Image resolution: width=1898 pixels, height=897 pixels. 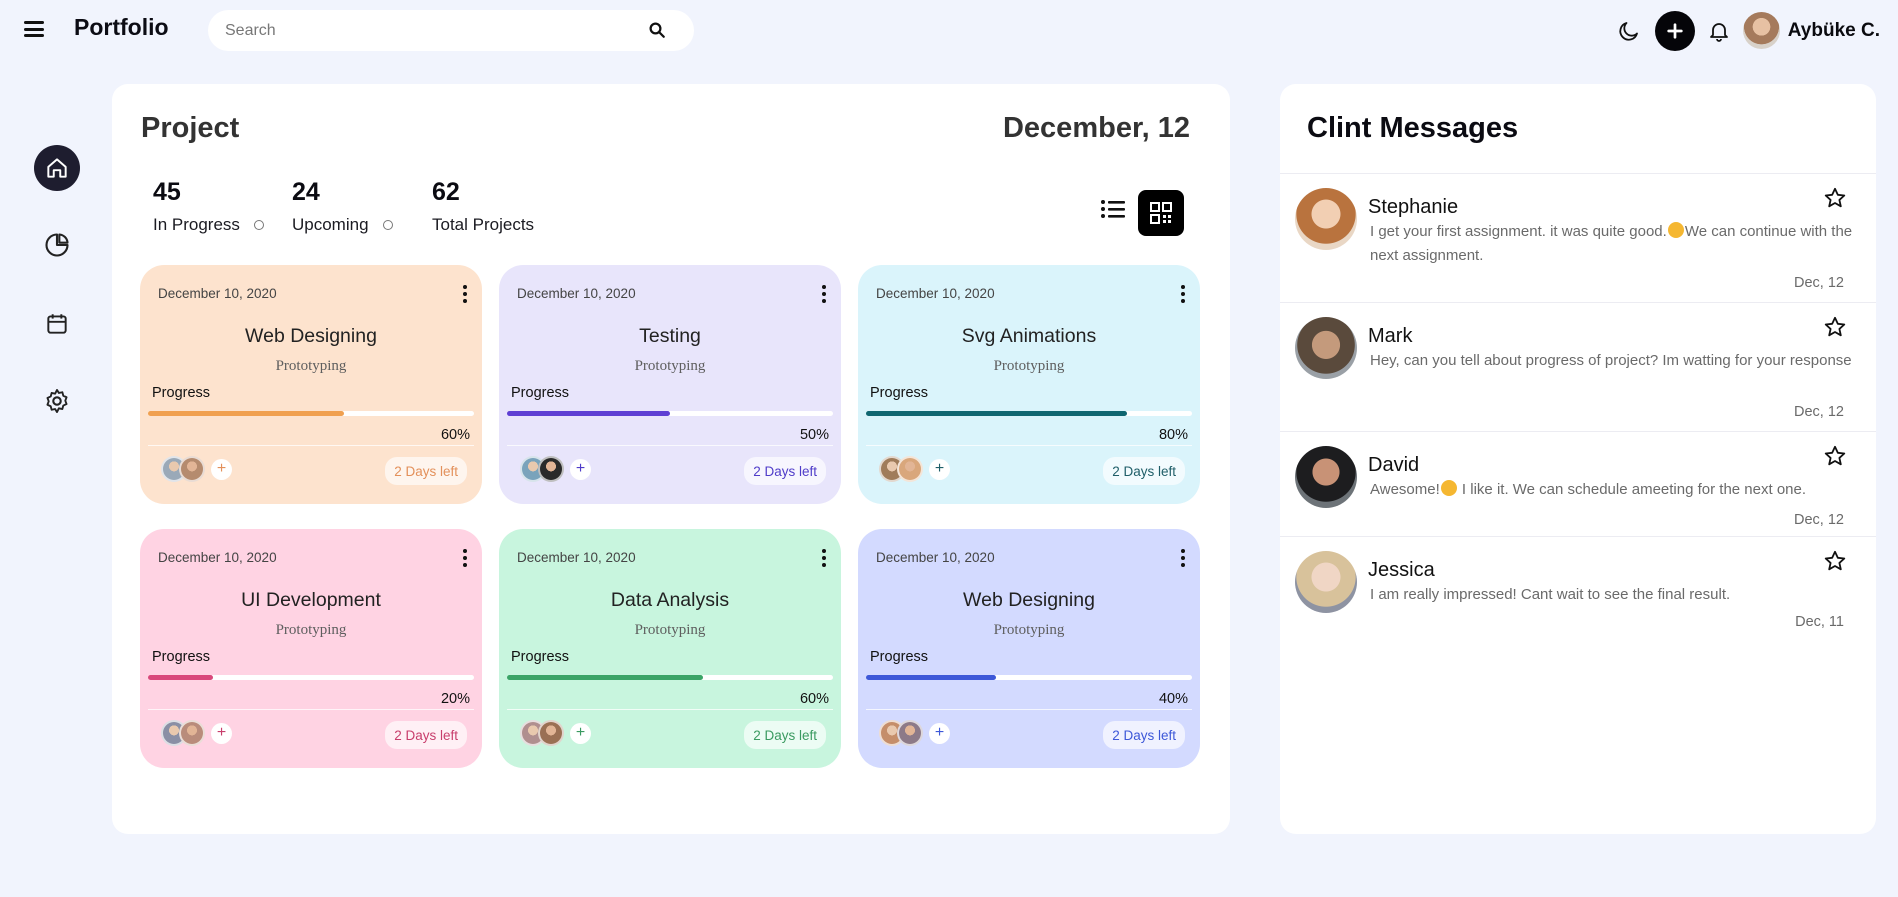 I want to click on user-avatar, so click(x=1761, y=30).